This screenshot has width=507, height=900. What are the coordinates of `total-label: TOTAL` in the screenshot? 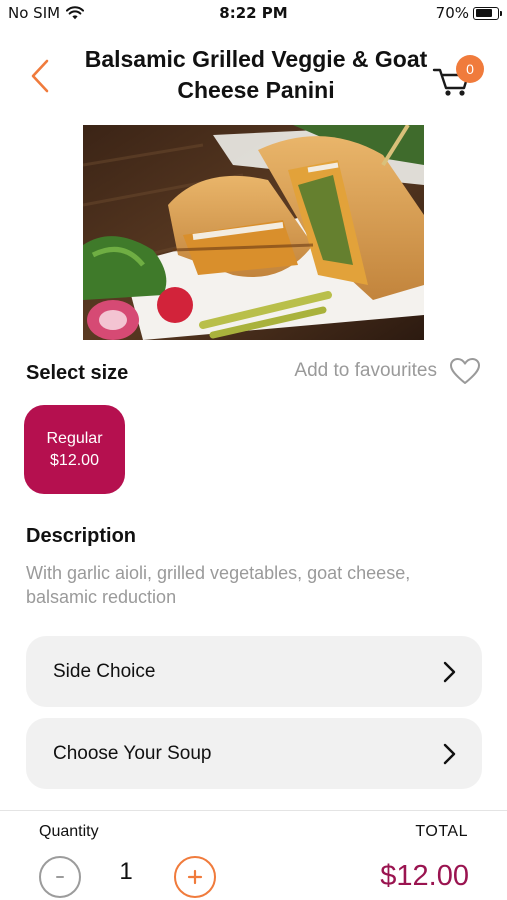 It's located at (441, 831).